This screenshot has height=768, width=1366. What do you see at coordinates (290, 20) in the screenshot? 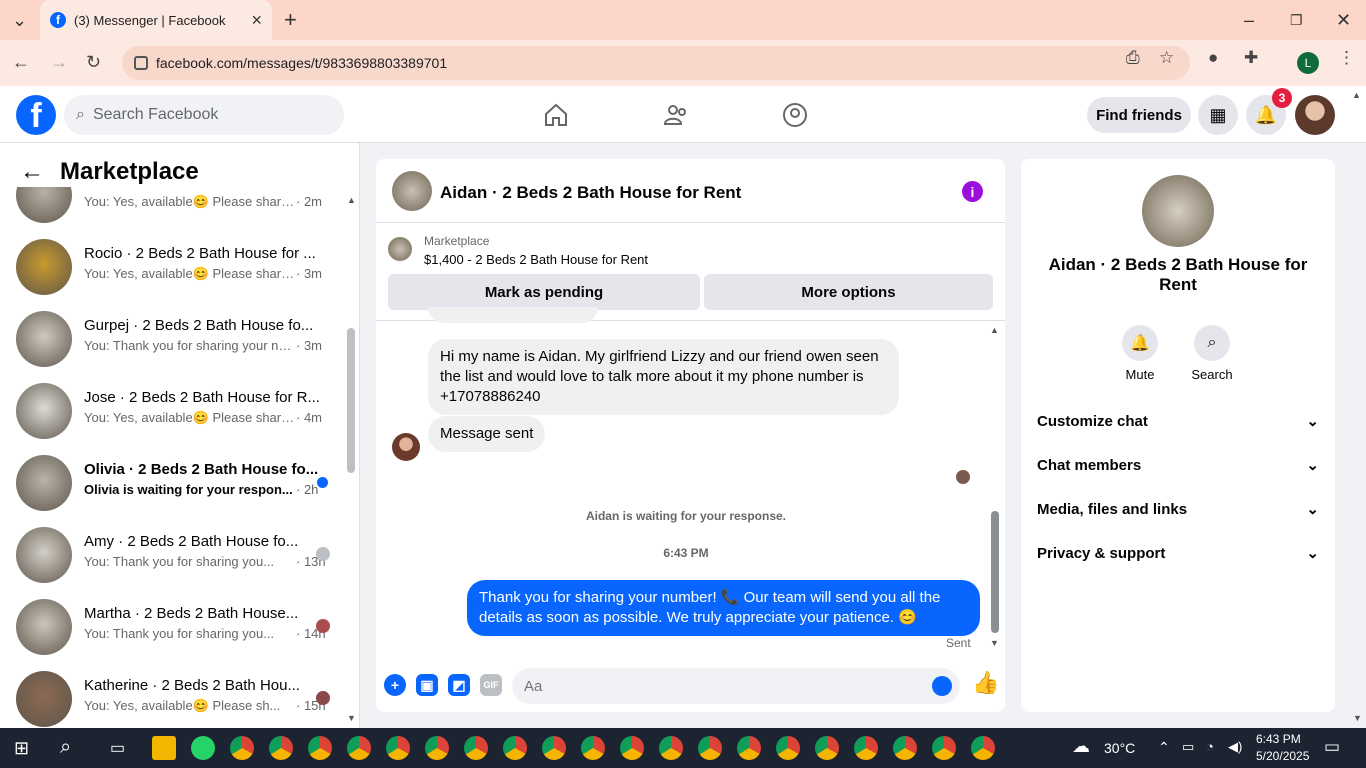
I see `new-tab-icon: +` at bounding box center [290, 20].